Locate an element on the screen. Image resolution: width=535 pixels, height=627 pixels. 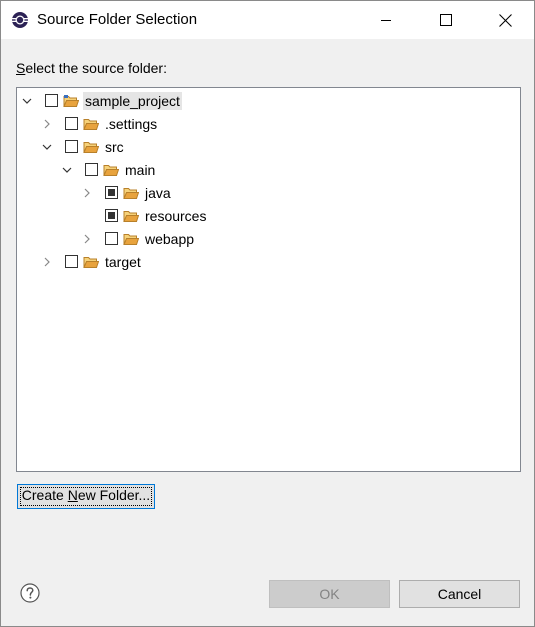
minimize-button is located at coordinates (386, 20).